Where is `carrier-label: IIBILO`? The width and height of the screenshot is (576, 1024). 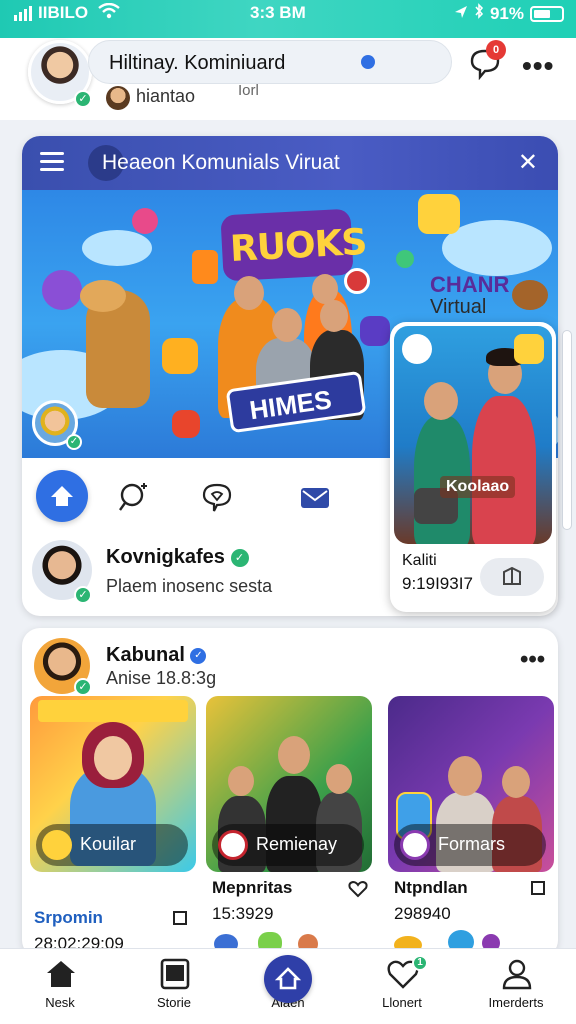 carrier-label: IIBILO is located at coordinates (63, 12).